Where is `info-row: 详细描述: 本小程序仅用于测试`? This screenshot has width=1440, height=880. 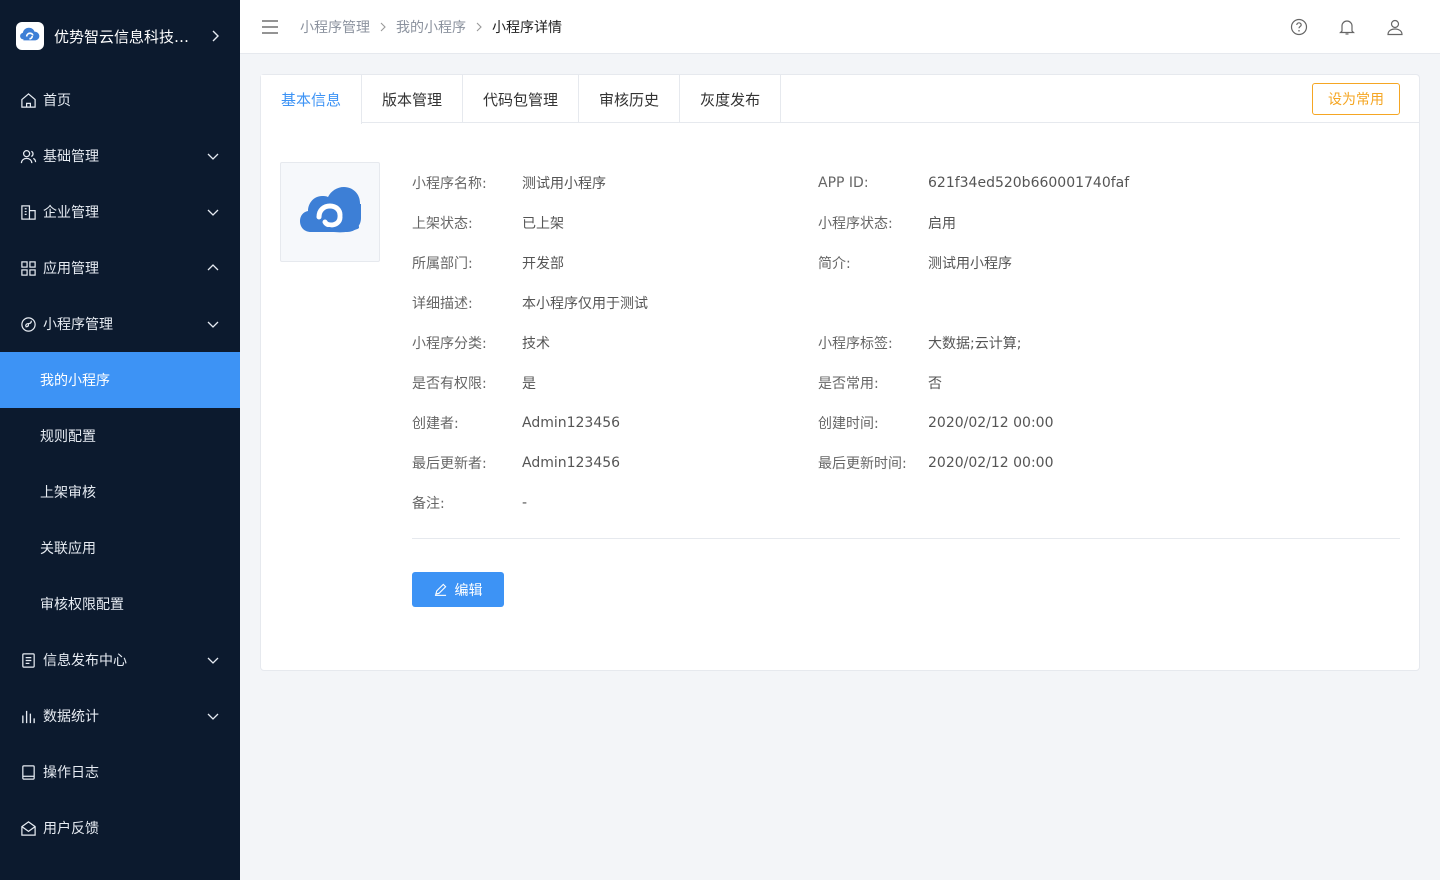 info-row: 详细描述: 本小程序仅用于测试 is located at coordinates (912, 303).